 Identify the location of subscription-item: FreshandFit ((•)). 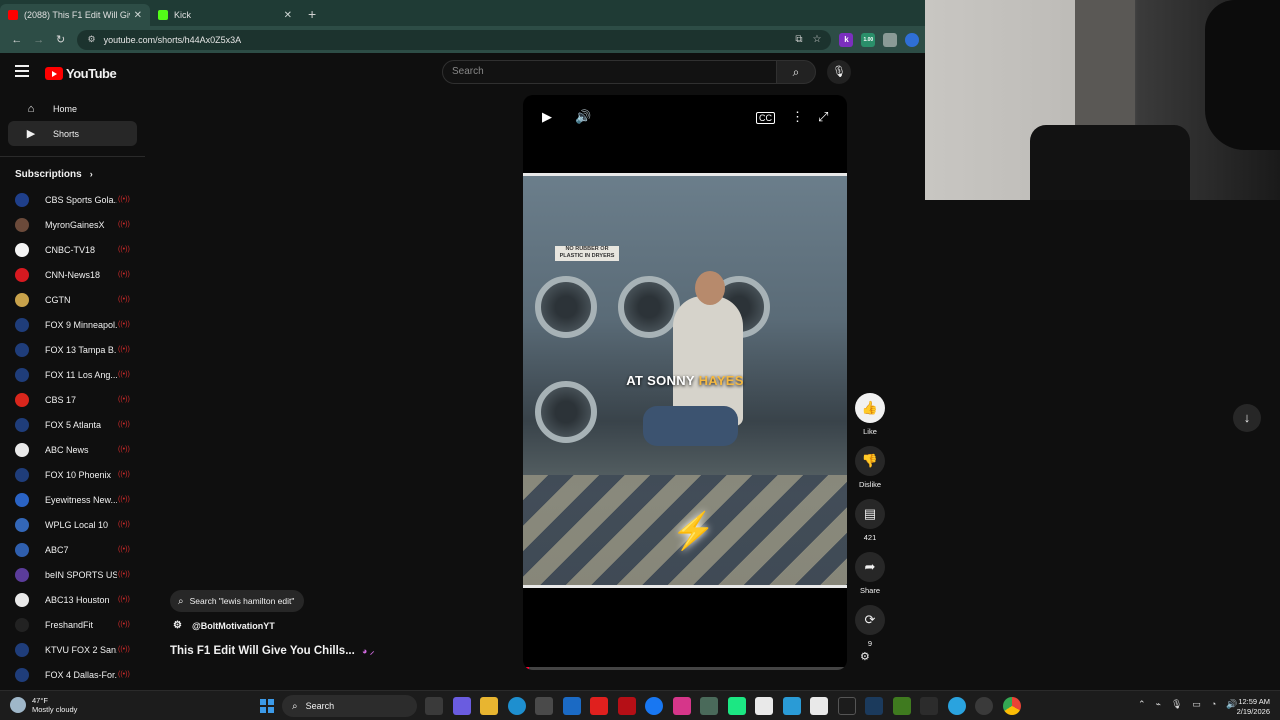
(72, 624).